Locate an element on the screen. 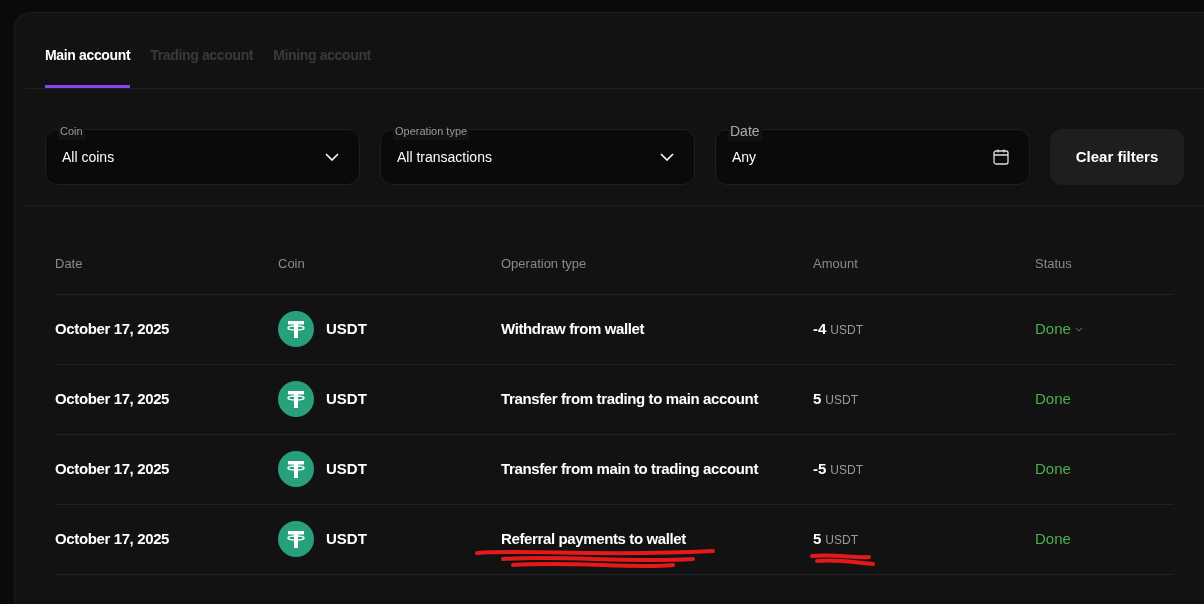 Image resolution: width=1204 pixels, height=604 pixels. calendar-icon is located at coordinates (1001, 157).